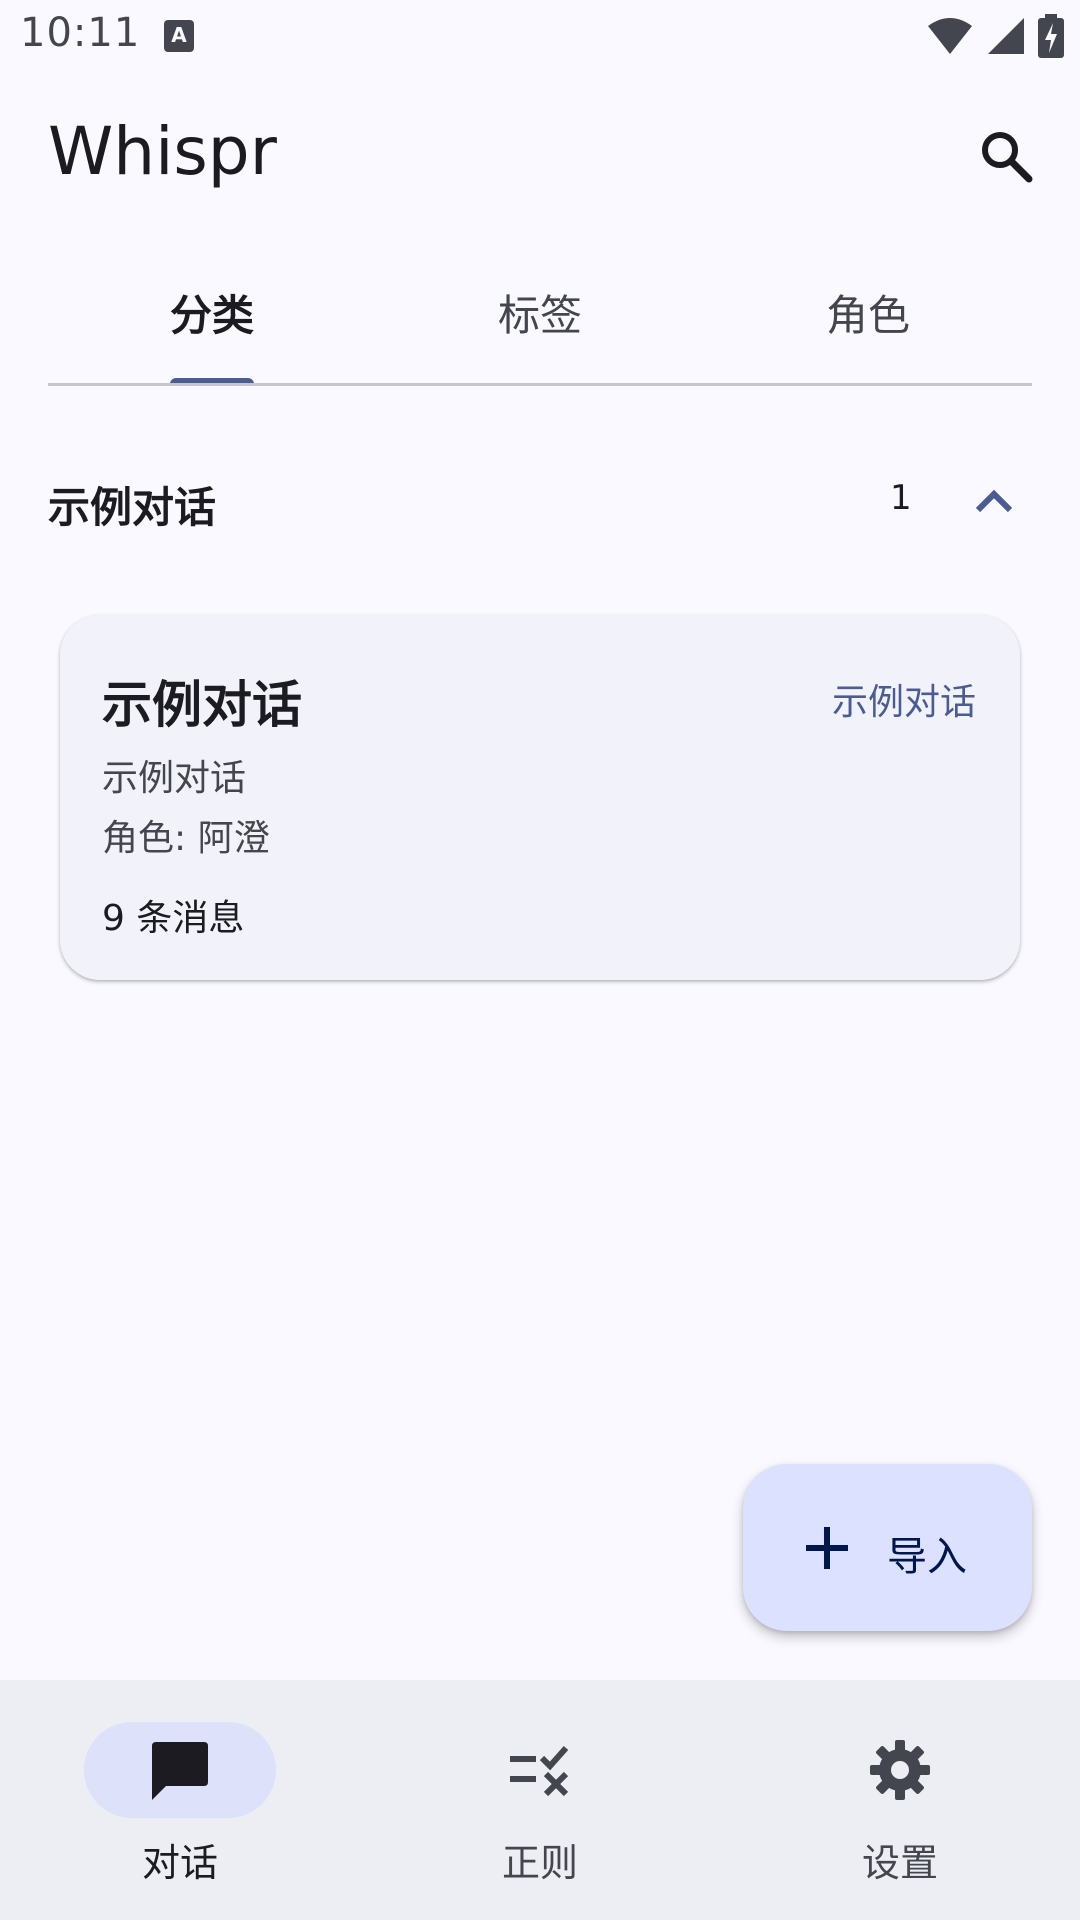  I want to click on app-title: Whispr, so click(162, 151).